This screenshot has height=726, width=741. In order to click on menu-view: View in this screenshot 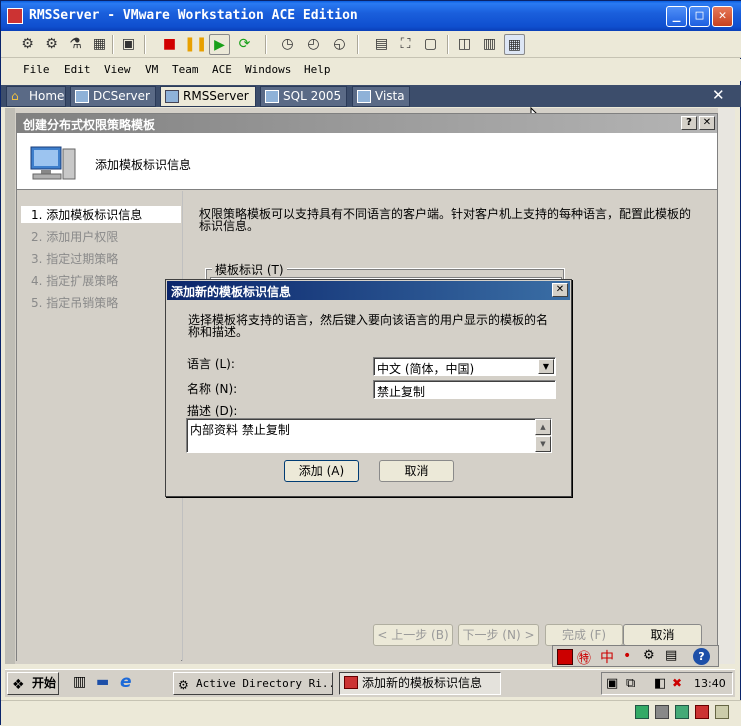, I will do `click(117, 69)`.